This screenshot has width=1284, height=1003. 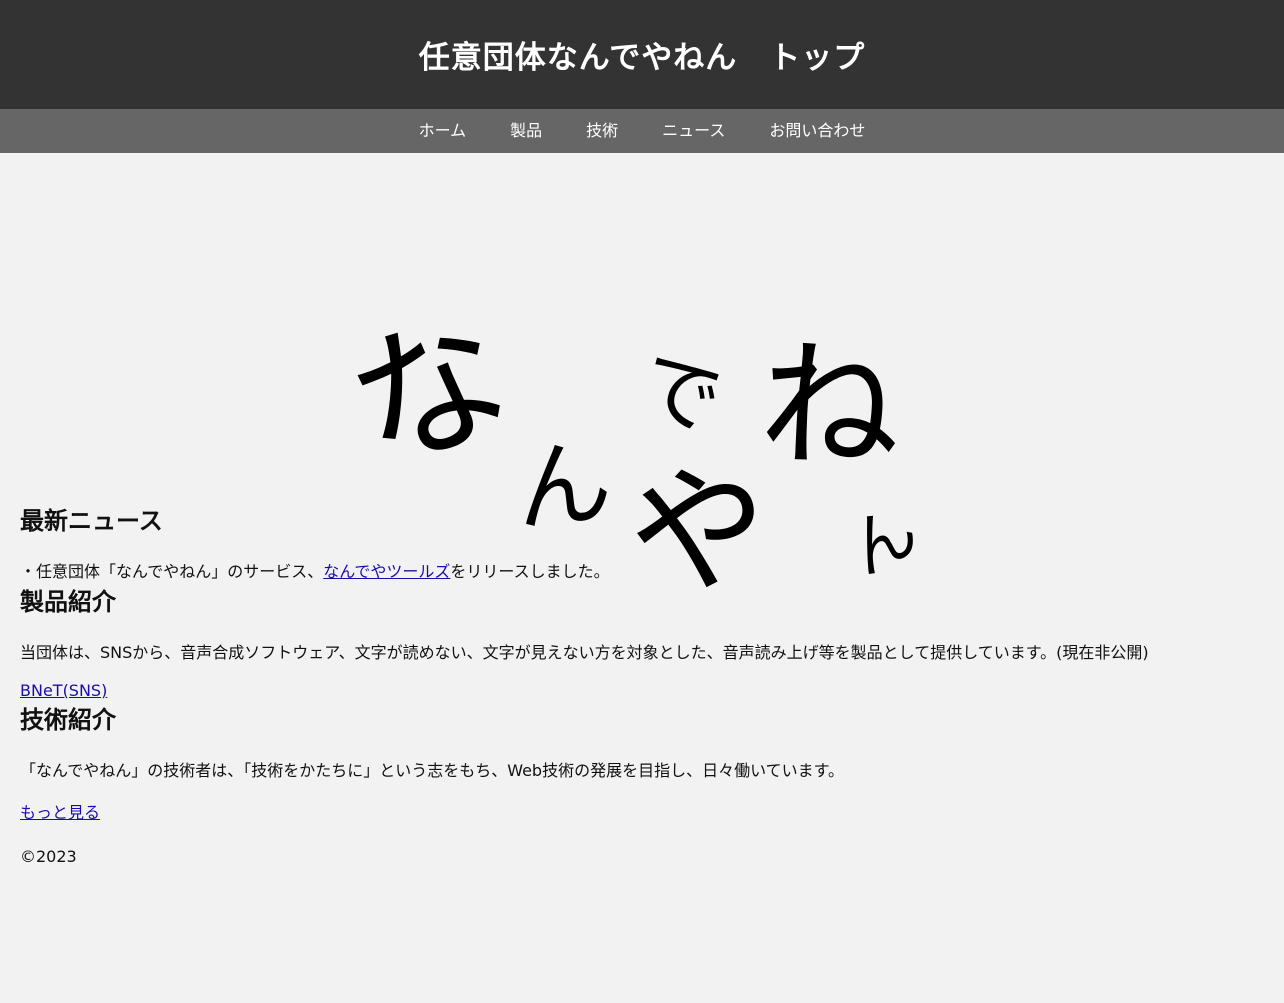 What do you see at coordinates (680, 392) in the screenshot?
I see `hero-char-de: で` at bounding box center [680, 392].